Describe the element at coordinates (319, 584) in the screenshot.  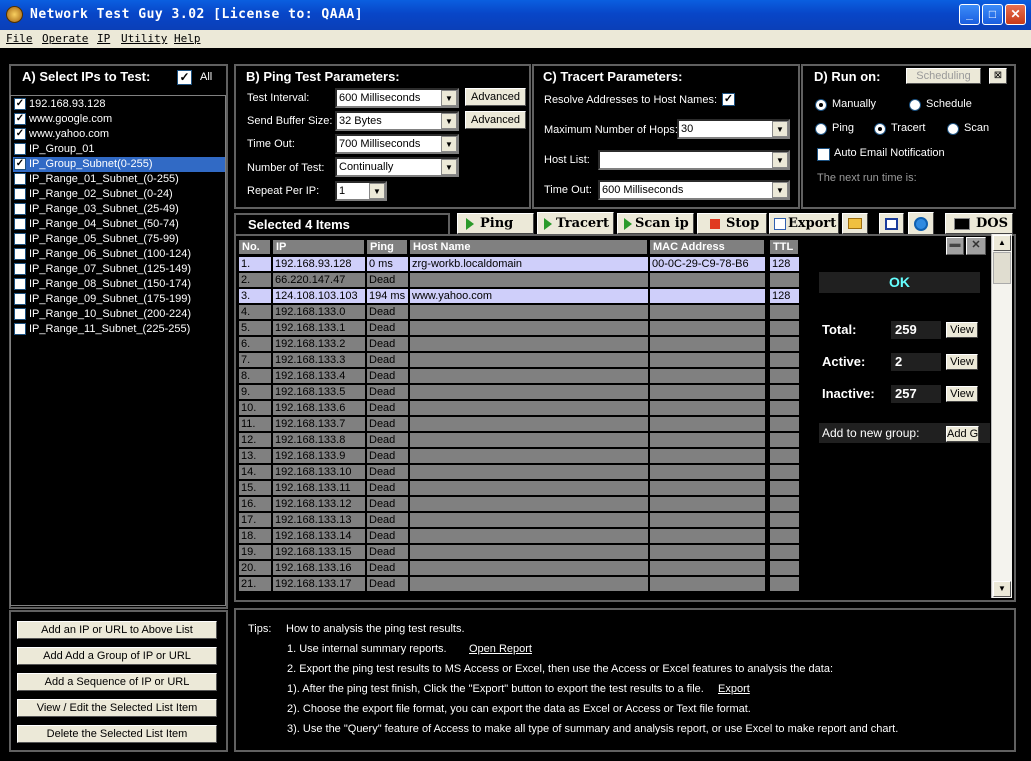
I see `table-cell: 192.168.133.17` at that location.